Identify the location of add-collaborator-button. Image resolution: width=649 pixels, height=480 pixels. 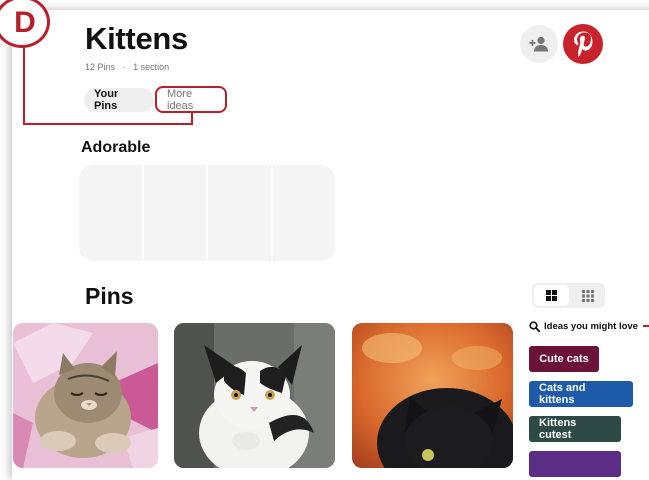
(539, 44).